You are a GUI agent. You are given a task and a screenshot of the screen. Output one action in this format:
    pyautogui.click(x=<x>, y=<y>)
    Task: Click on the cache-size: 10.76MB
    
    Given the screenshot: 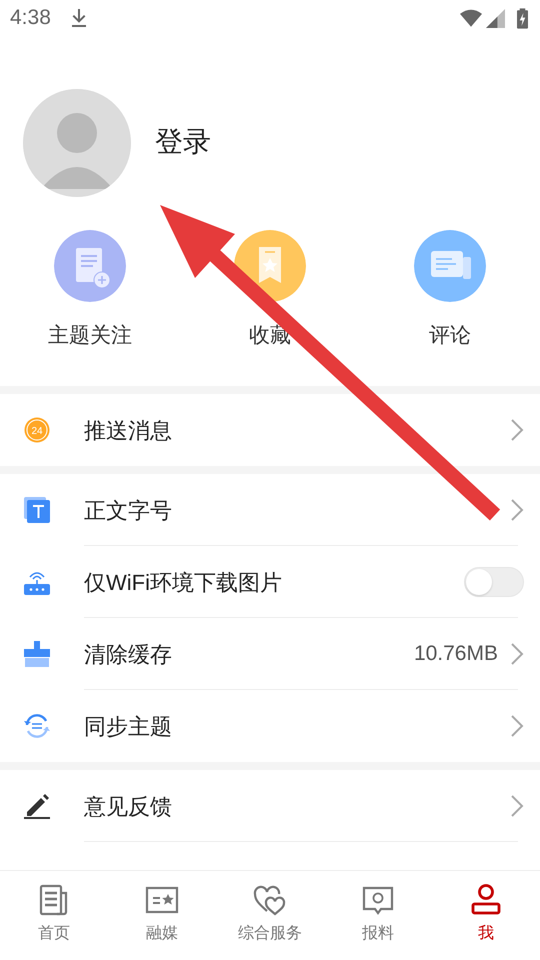 What is the action you would take?
    pyautogui.click(x=456, y=654)
    